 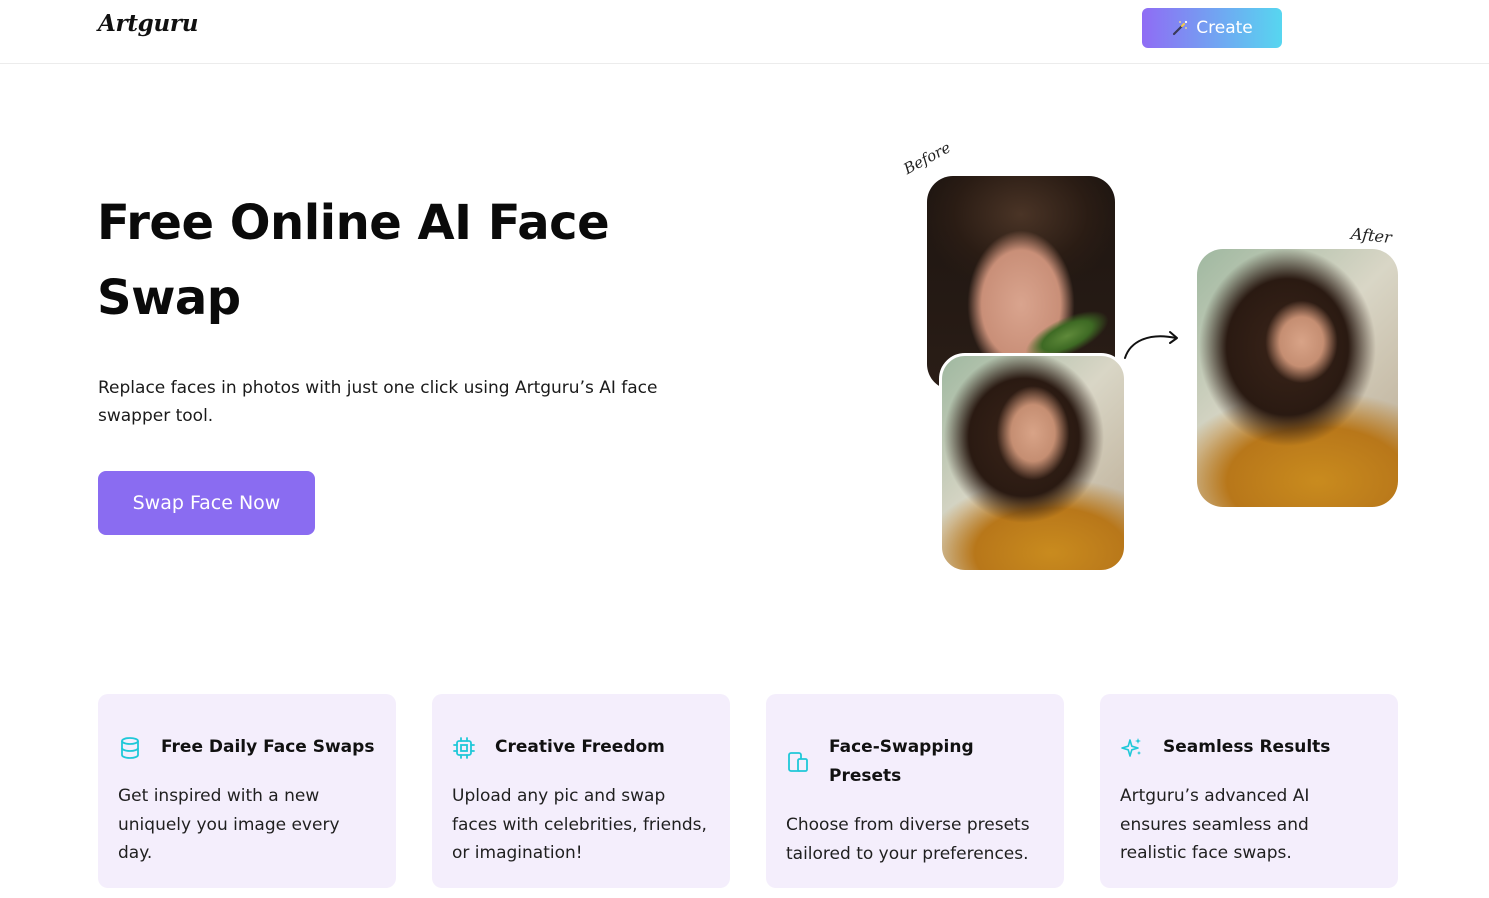 I want to click on create-button-label: Create, so click(x=1224, y=28).